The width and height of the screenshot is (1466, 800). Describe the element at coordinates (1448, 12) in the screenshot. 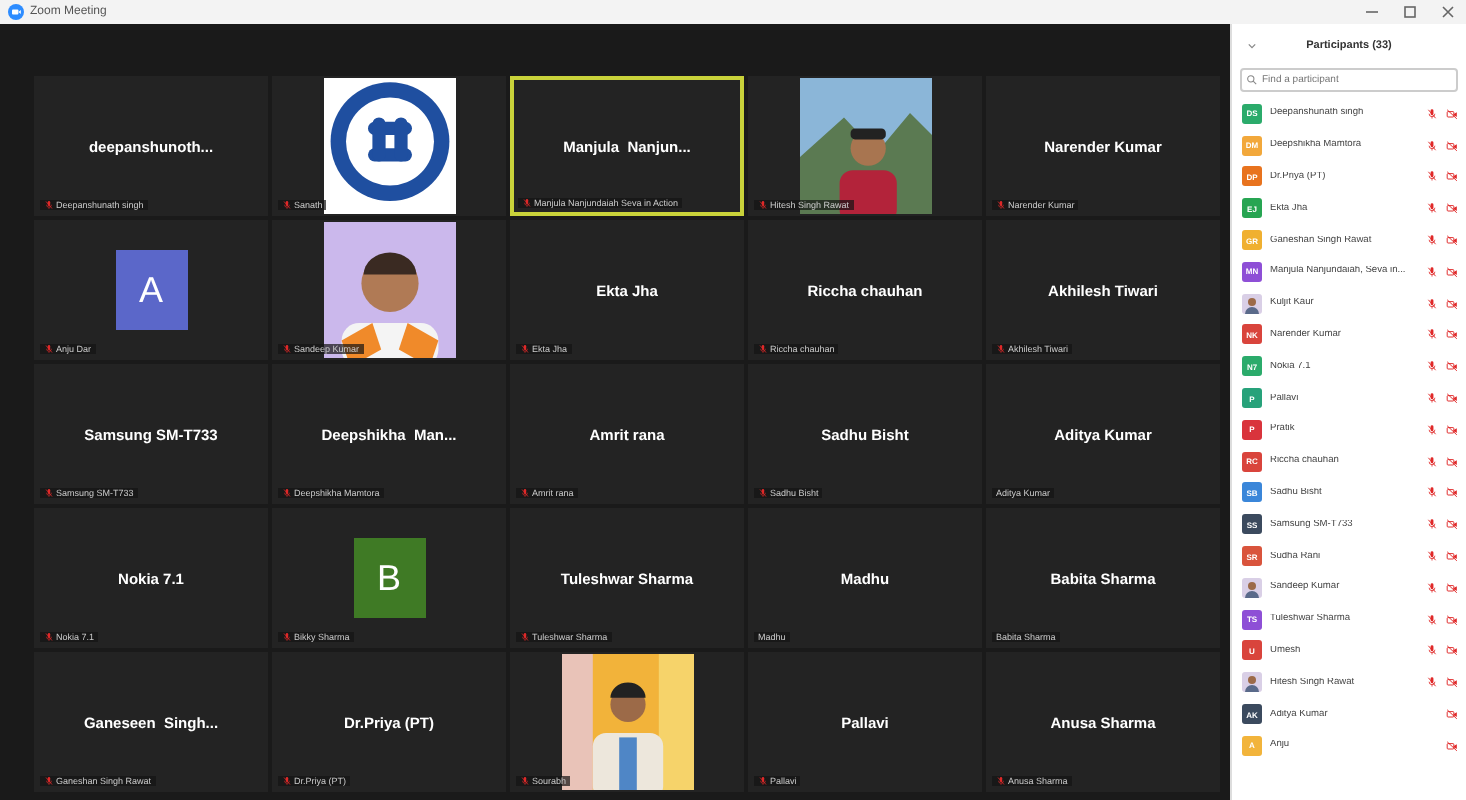

I see `close-icon` at that location.